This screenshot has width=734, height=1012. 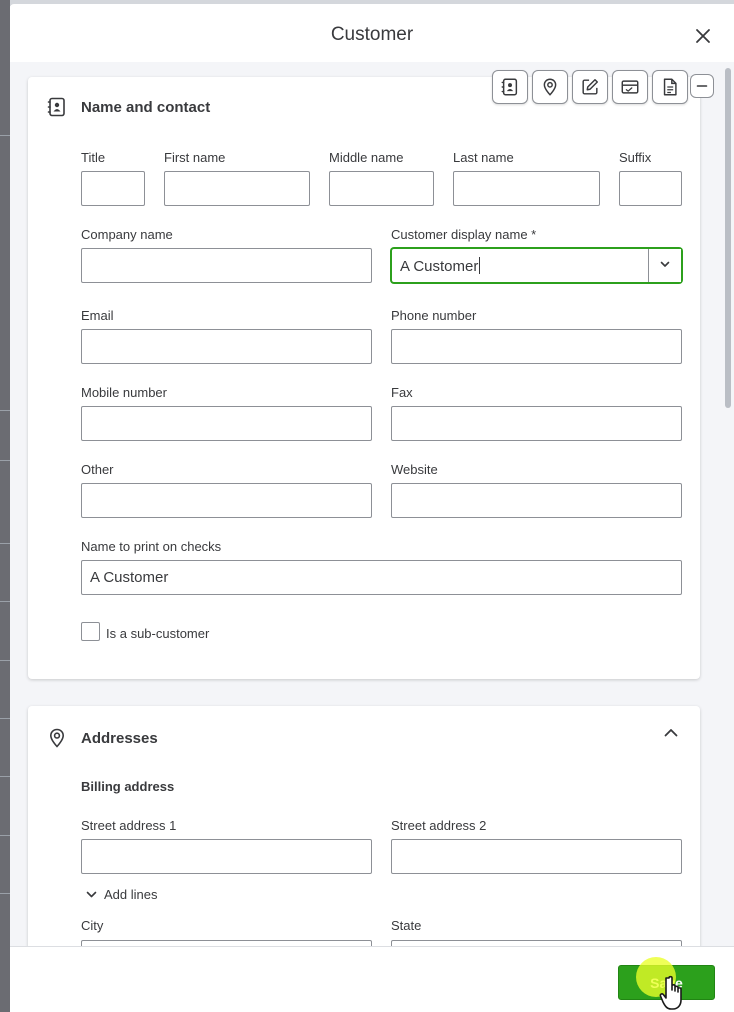 I want to click on jump-addresses-button, so click(x=550, y=87).